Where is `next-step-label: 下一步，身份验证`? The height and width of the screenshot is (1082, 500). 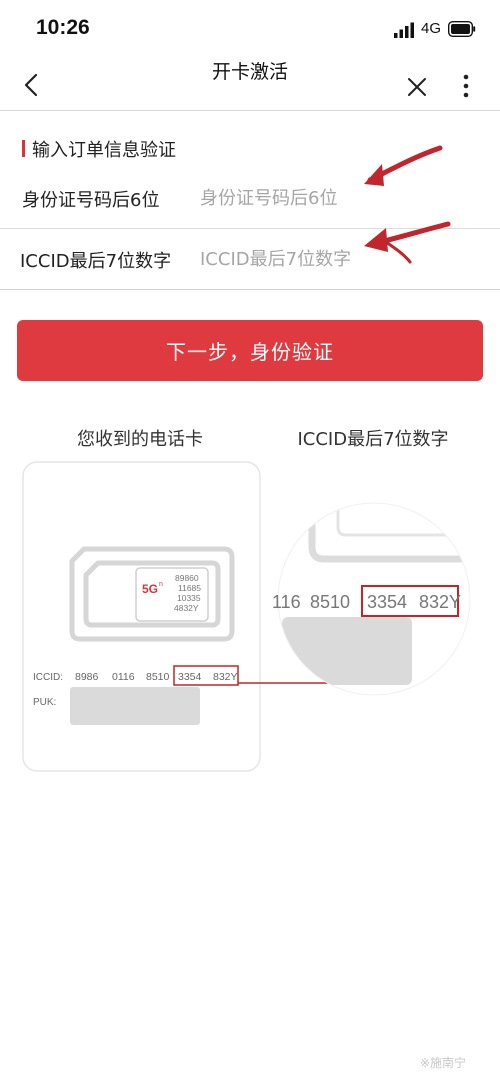 next-step-label: 下一步，身份验证 is located at coordinates (250, 352).